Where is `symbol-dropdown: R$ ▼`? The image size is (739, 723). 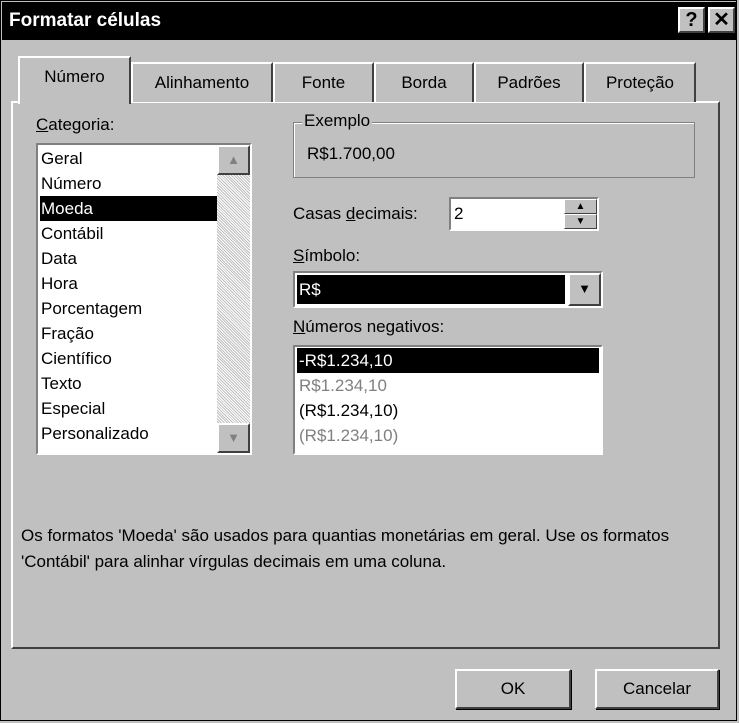
symbol-dropdown: R$ ▼ is located at coordinates (448, 289).